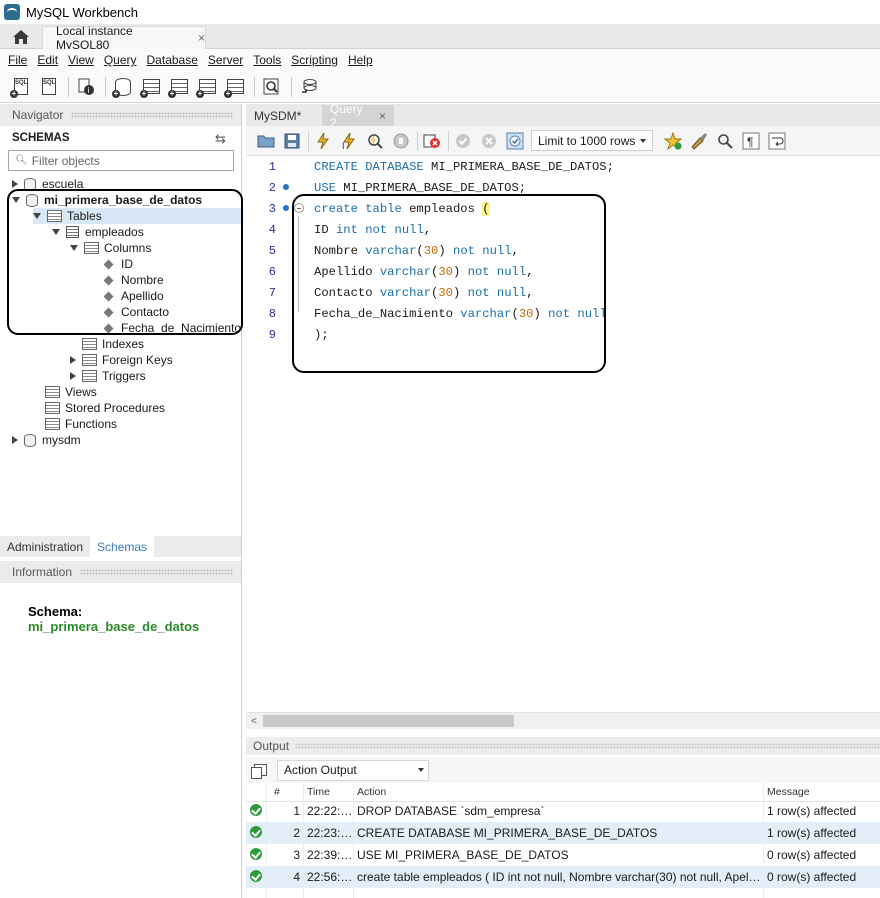  I want to click on column-header-message: Message, so click(788, 792).